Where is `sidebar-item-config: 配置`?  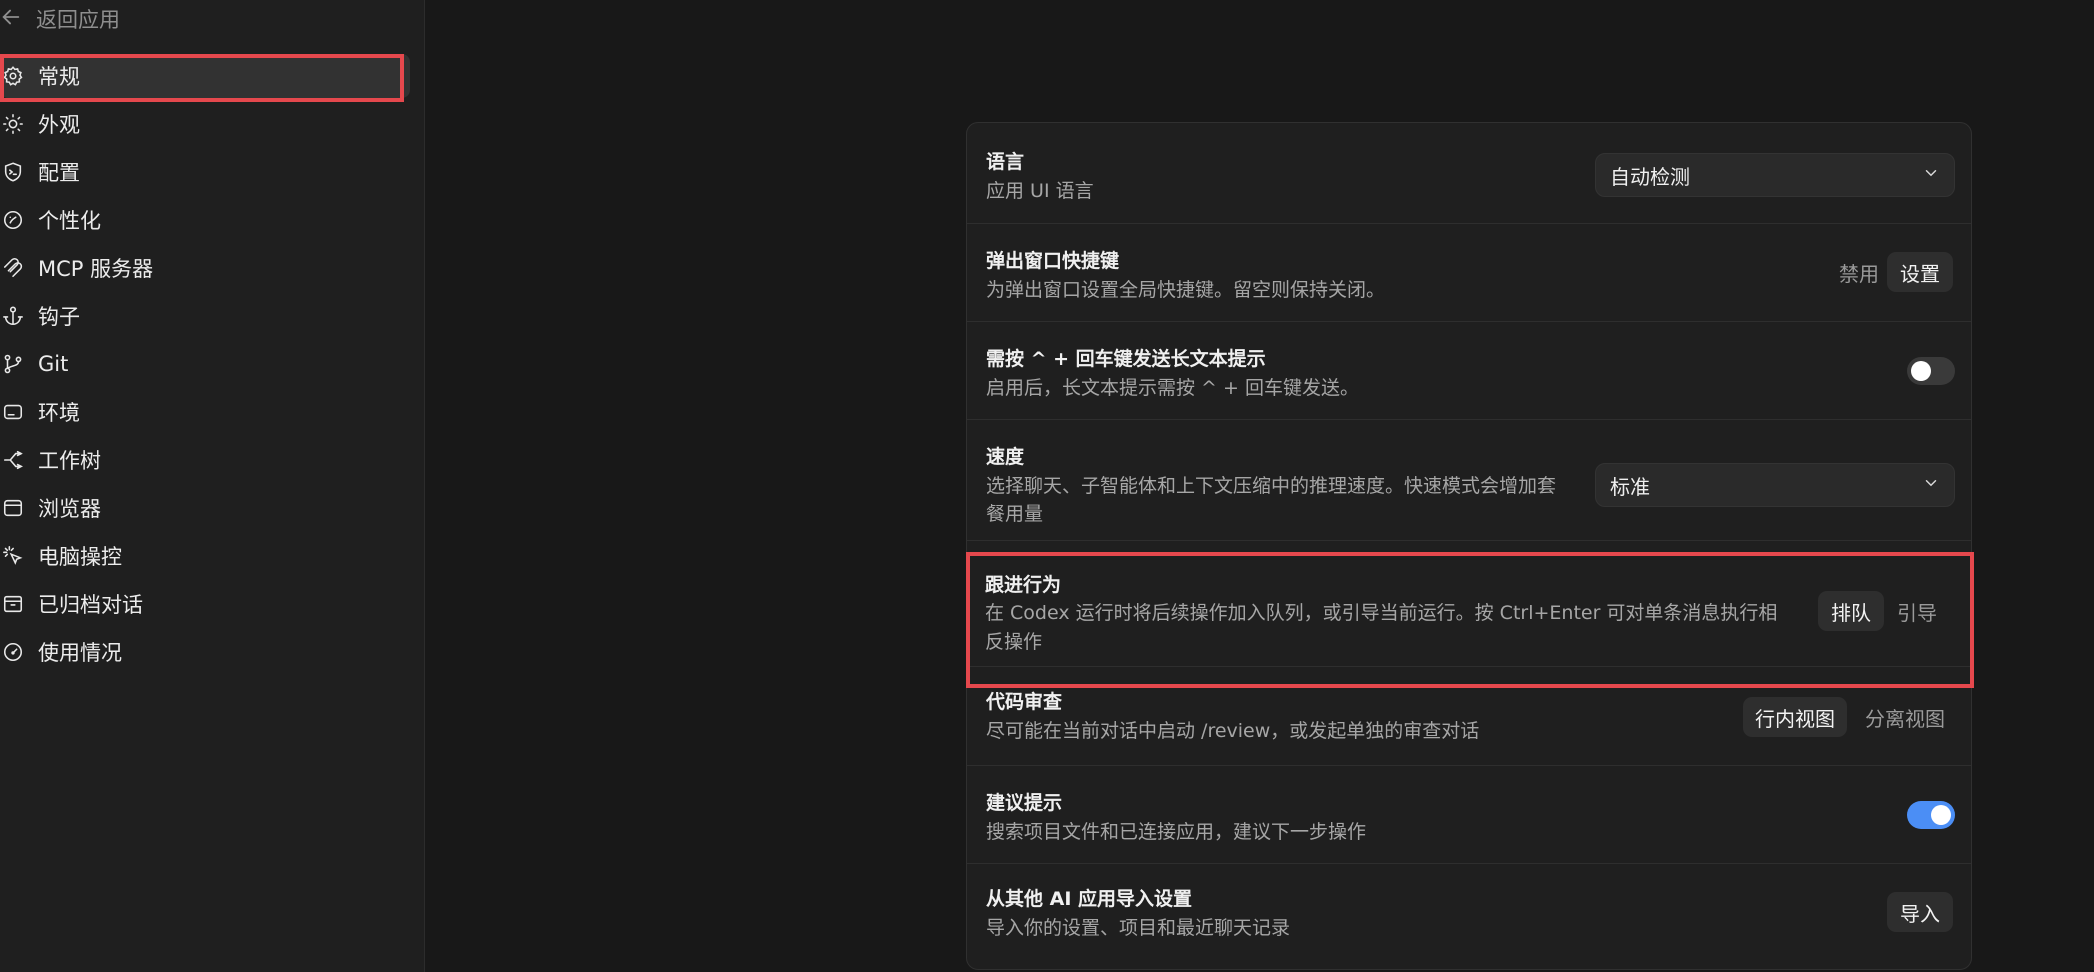 sidebar-item-config: 配置 is located at coordinates (205, 172).